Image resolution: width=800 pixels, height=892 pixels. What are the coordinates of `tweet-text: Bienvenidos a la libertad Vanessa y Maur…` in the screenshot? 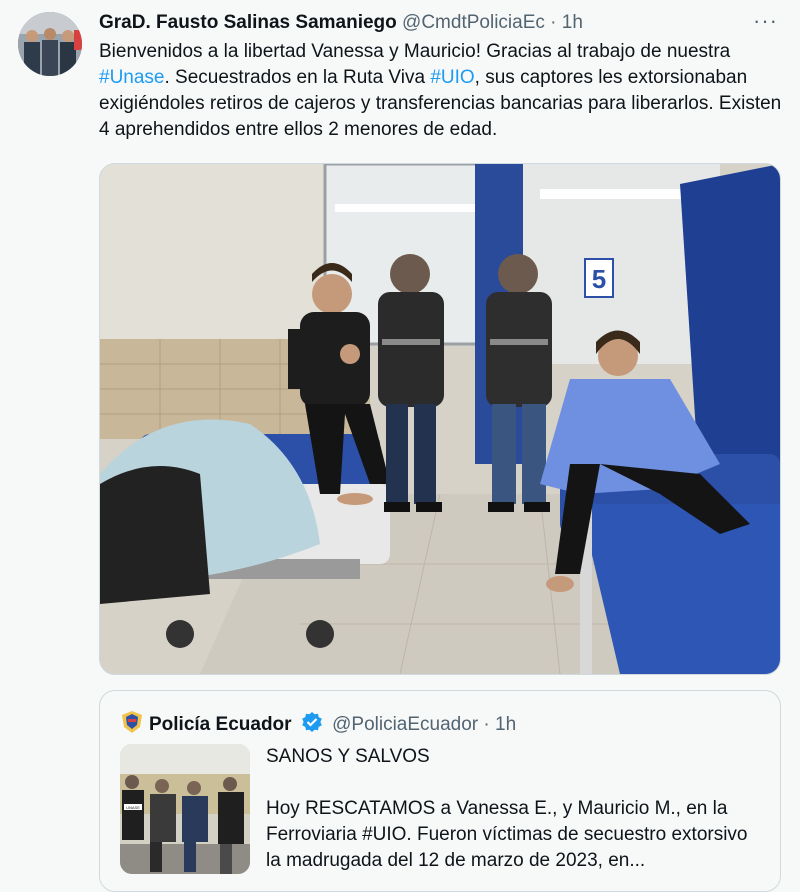 It's located at (444, 91).